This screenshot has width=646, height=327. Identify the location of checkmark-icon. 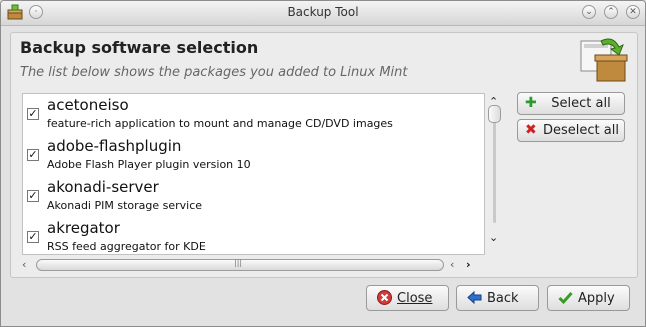
(565, 298).